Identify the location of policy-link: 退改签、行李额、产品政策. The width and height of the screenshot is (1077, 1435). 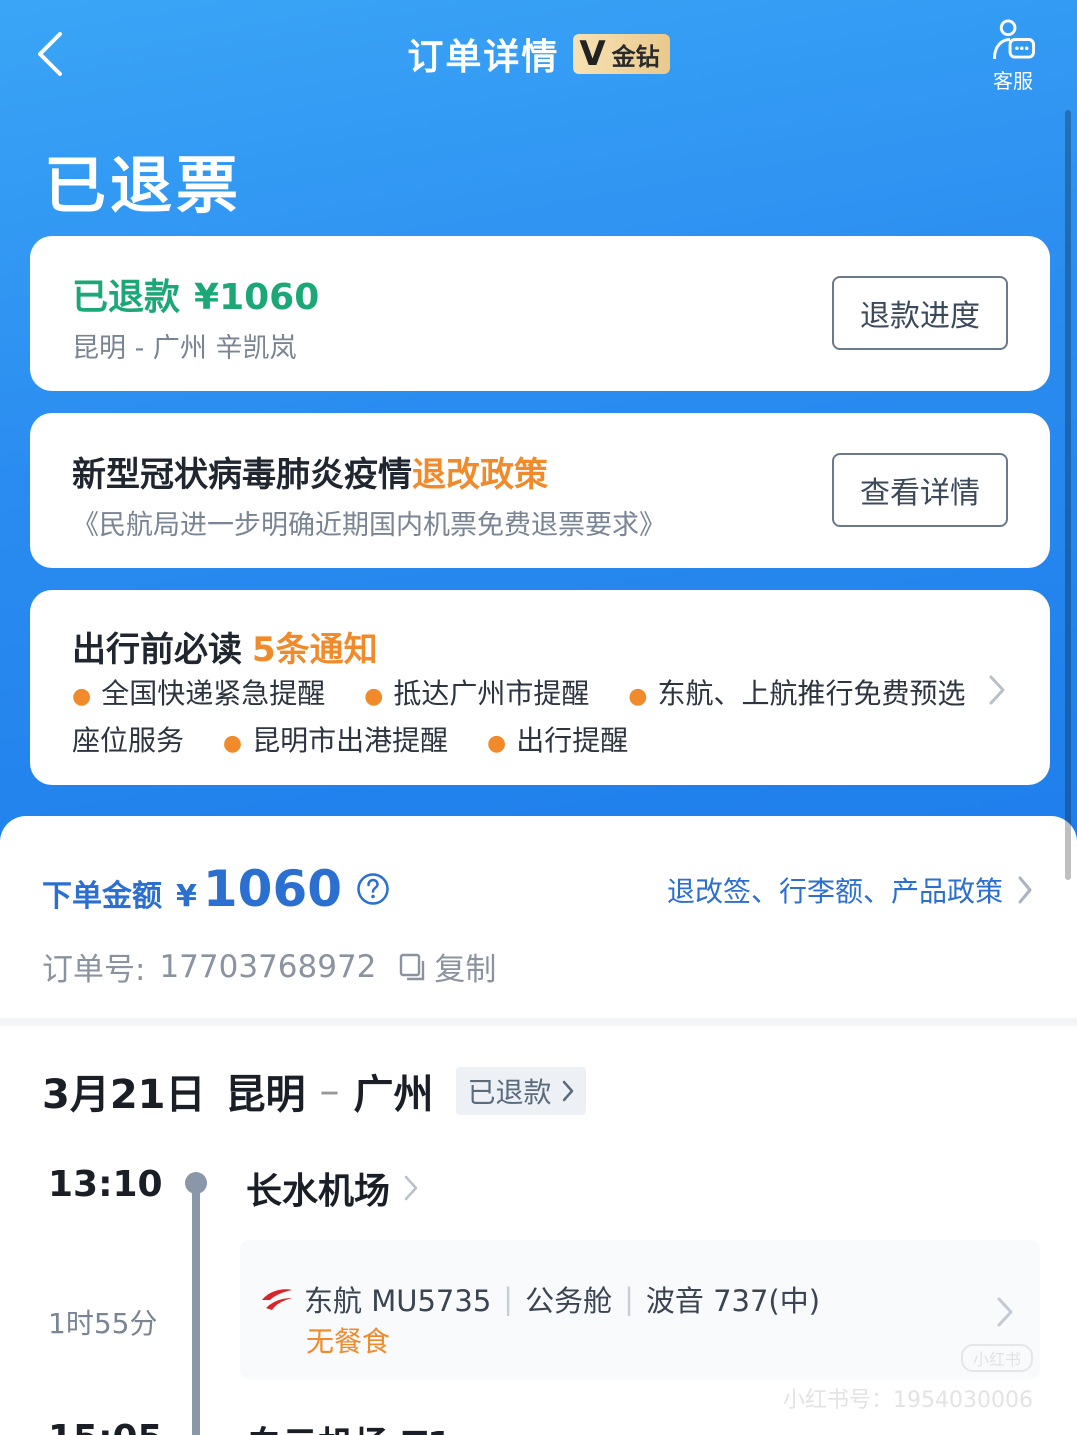
(850, 890).